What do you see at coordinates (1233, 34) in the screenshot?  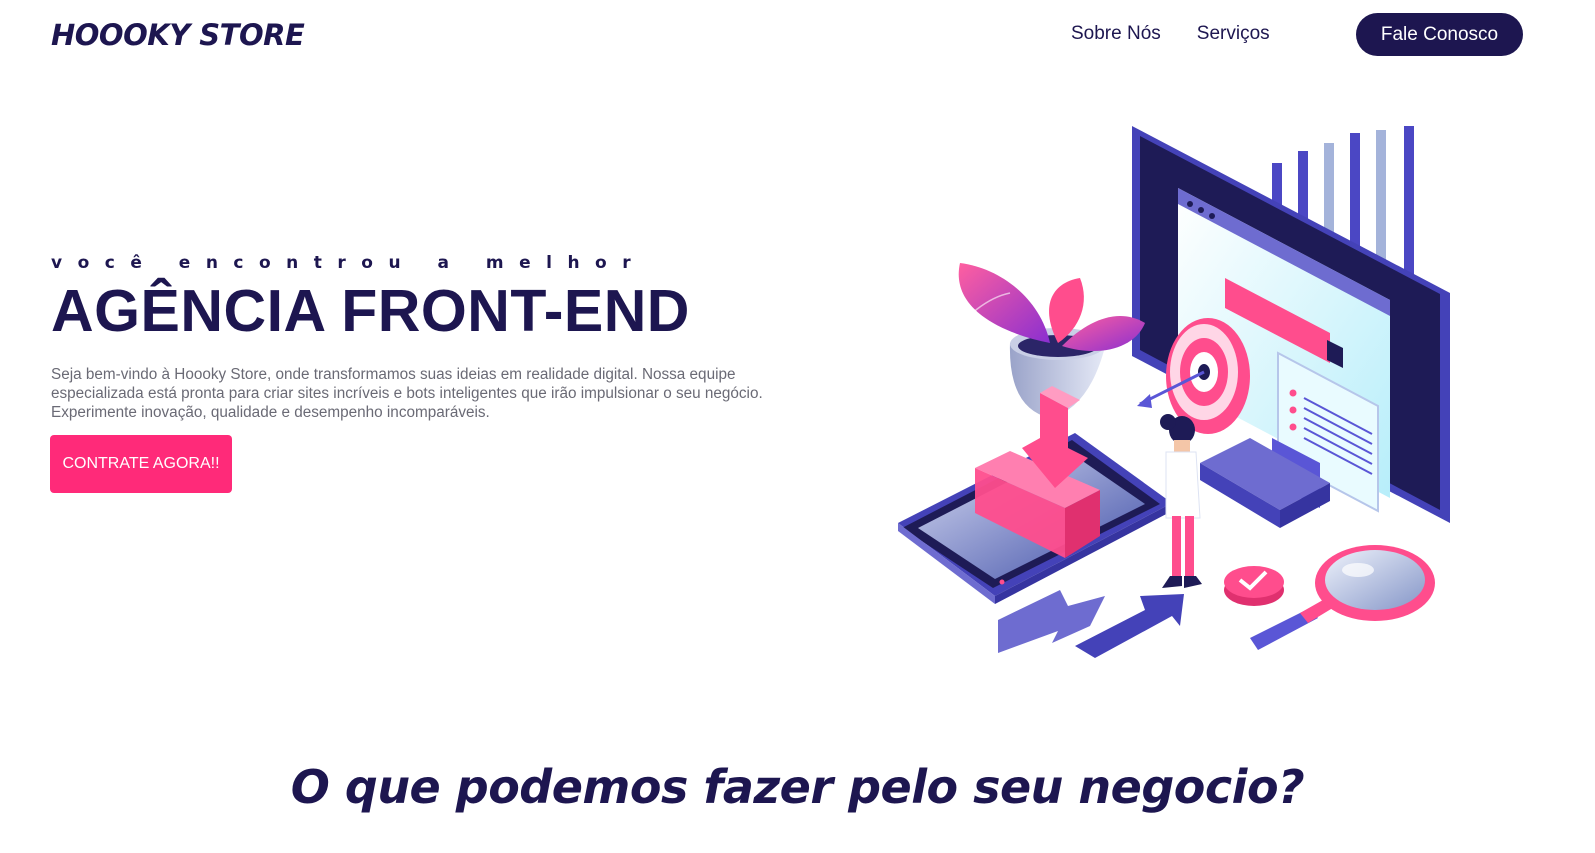 I see `nav-link-servicos: Serviços` at bounding box center [1233, 34].